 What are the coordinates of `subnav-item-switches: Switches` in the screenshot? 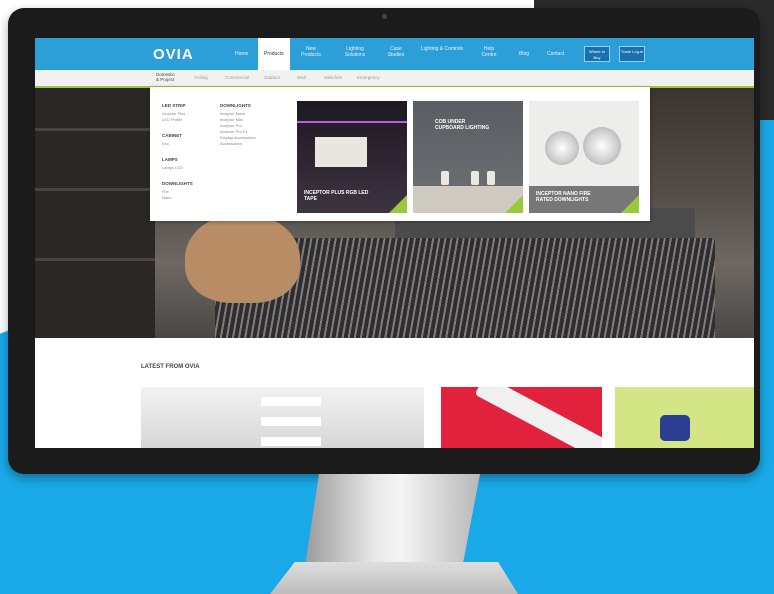 It's located at (333, 77).